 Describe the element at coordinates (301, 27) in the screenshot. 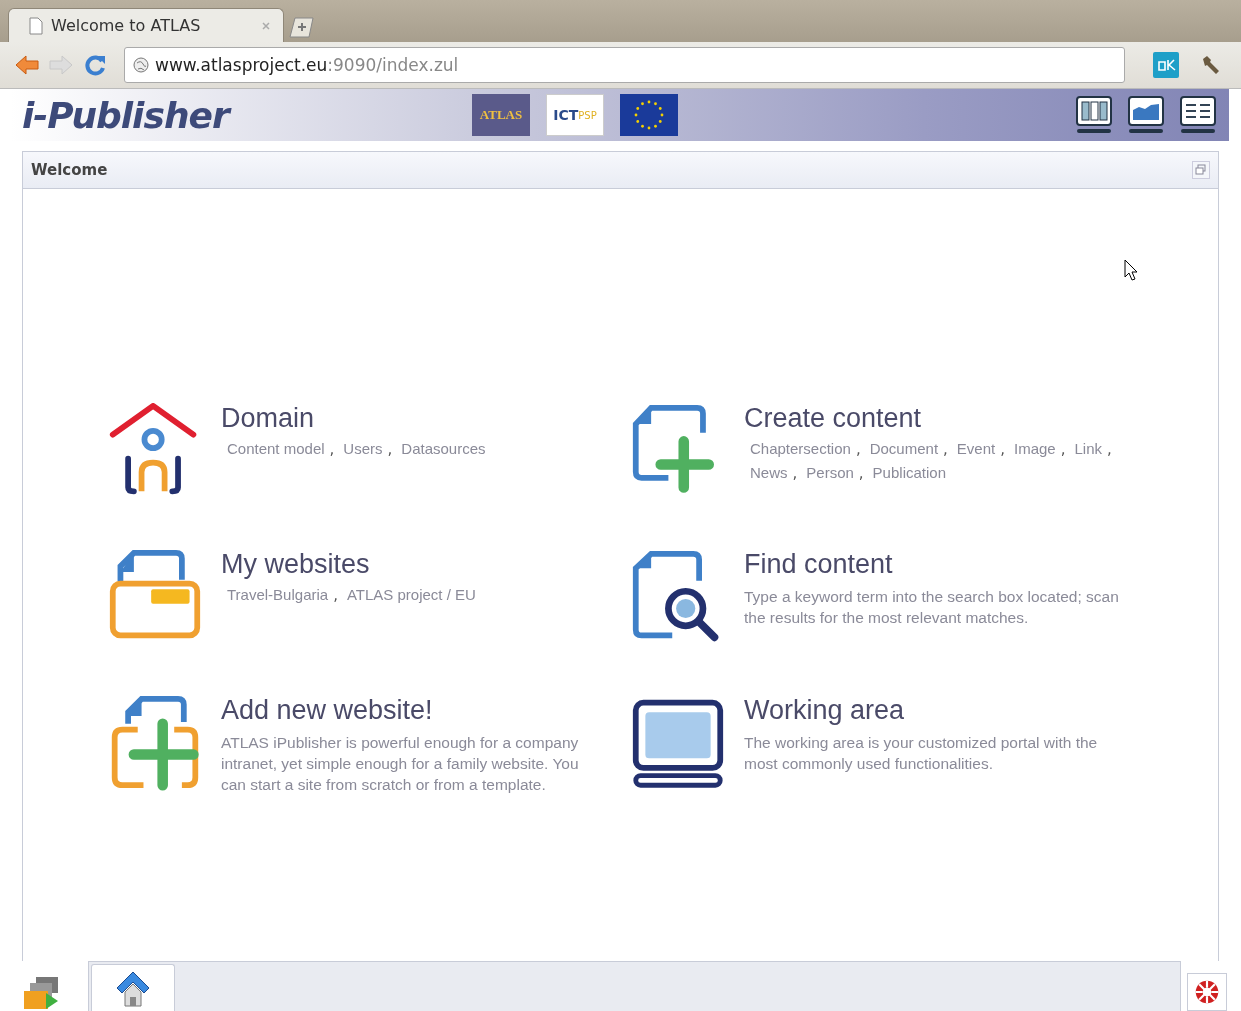

I see `new-tab-icon` at that location.